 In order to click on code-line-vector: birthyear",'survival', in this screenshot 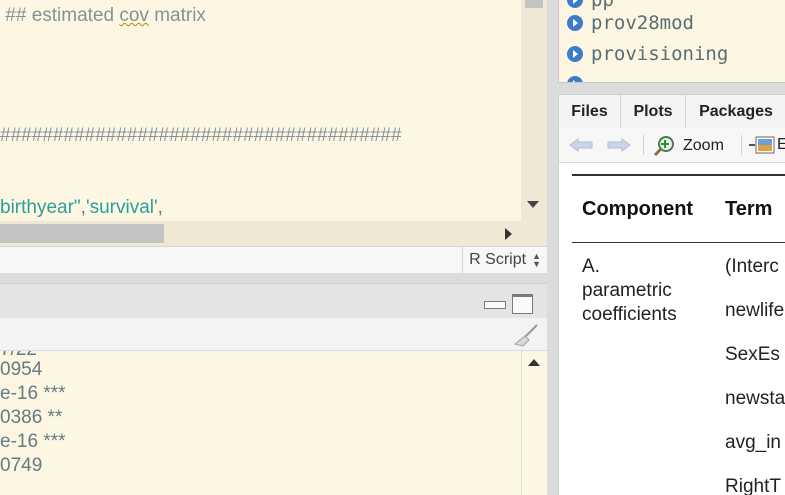, I will do `click(81, 207)`.